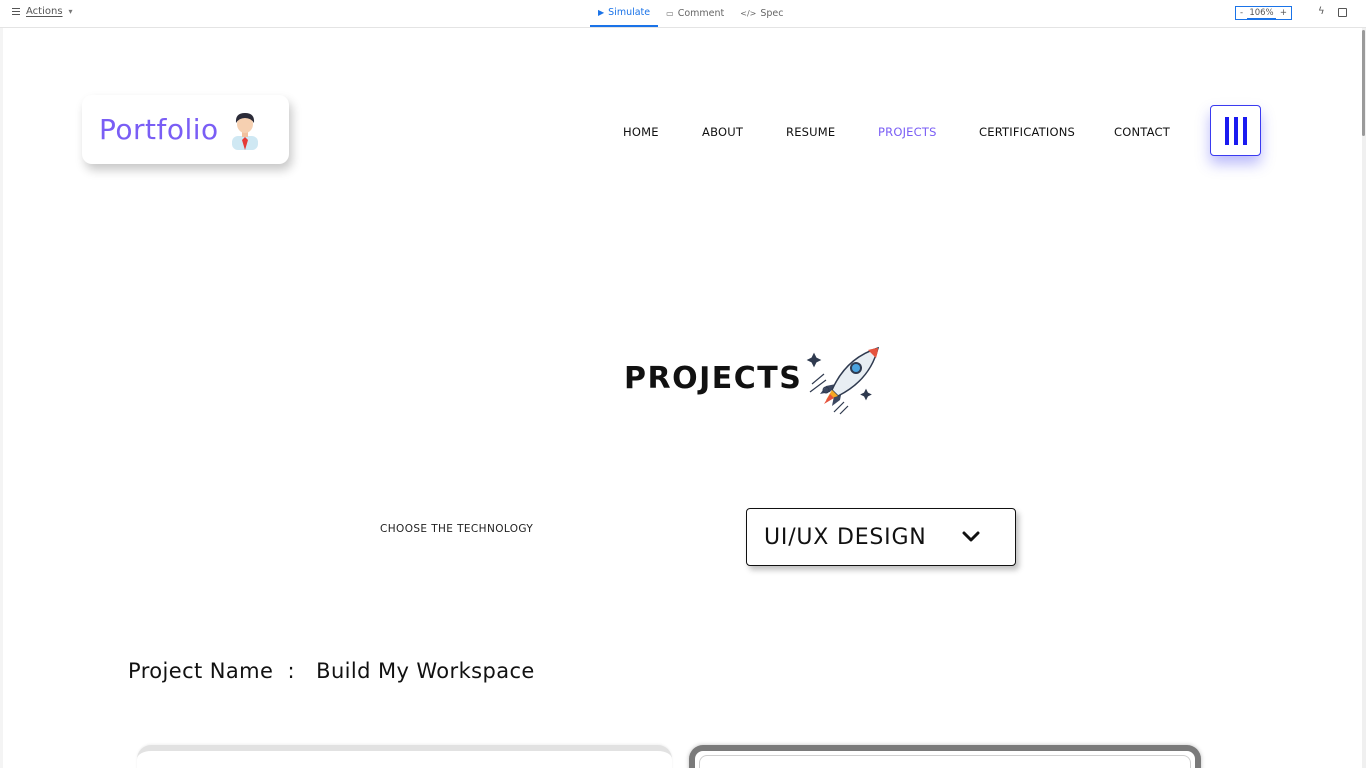 Image resolution: width=1366 pixels, height=768 pixels. Describe the element at coordinates (810, 132) in the screenshot. I see `nav-item-resume: RESUME` at that location.